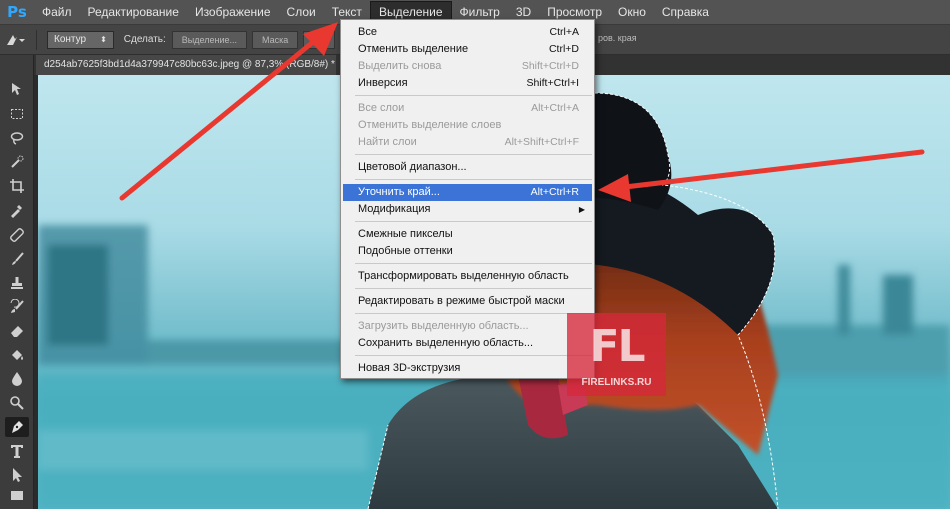  What do you see at coordinates (133, 12) in the screenshot?
I see `menu-edit: Редактирование` at bounding box center [133, 12].